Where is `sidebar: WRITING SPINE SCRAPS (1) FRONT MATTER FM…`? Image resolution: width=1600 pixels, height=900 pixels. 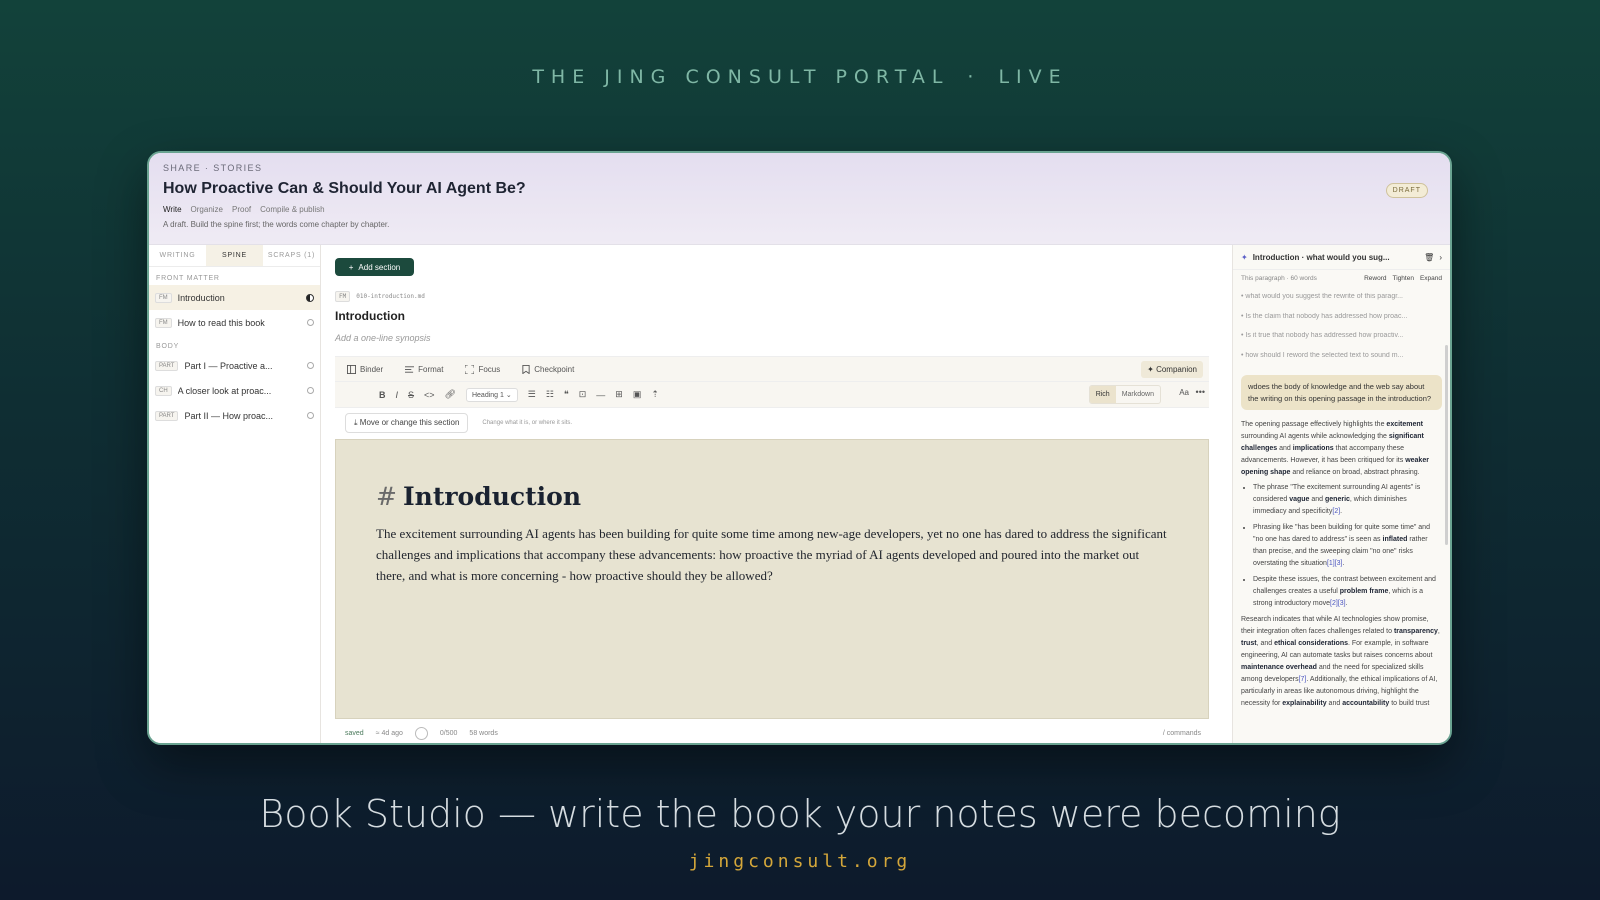 sidebar: WRITING SPINE SCRAPS (1) FRONT MATTER FM… is located at coordinates (235, 494).